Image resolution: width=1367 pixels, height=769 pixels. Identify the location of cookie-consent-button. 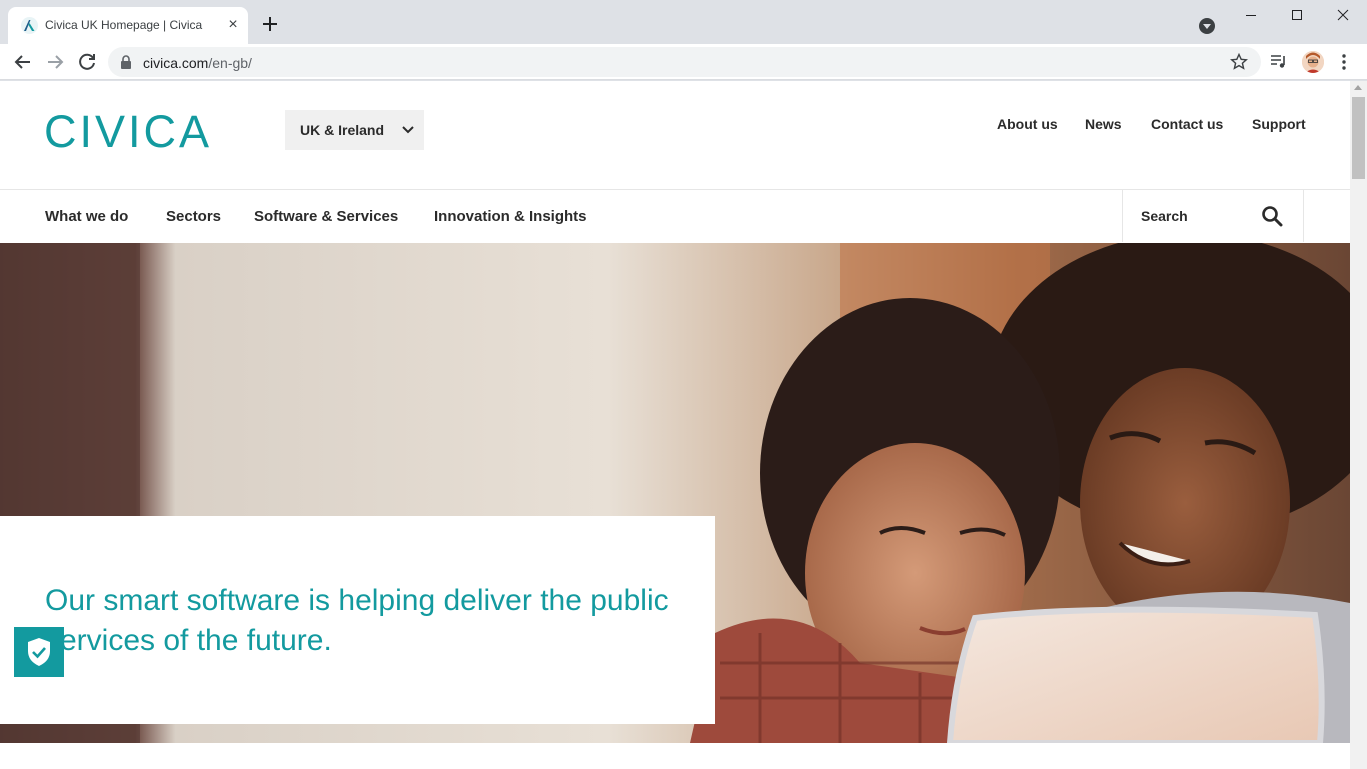
(39, 652).